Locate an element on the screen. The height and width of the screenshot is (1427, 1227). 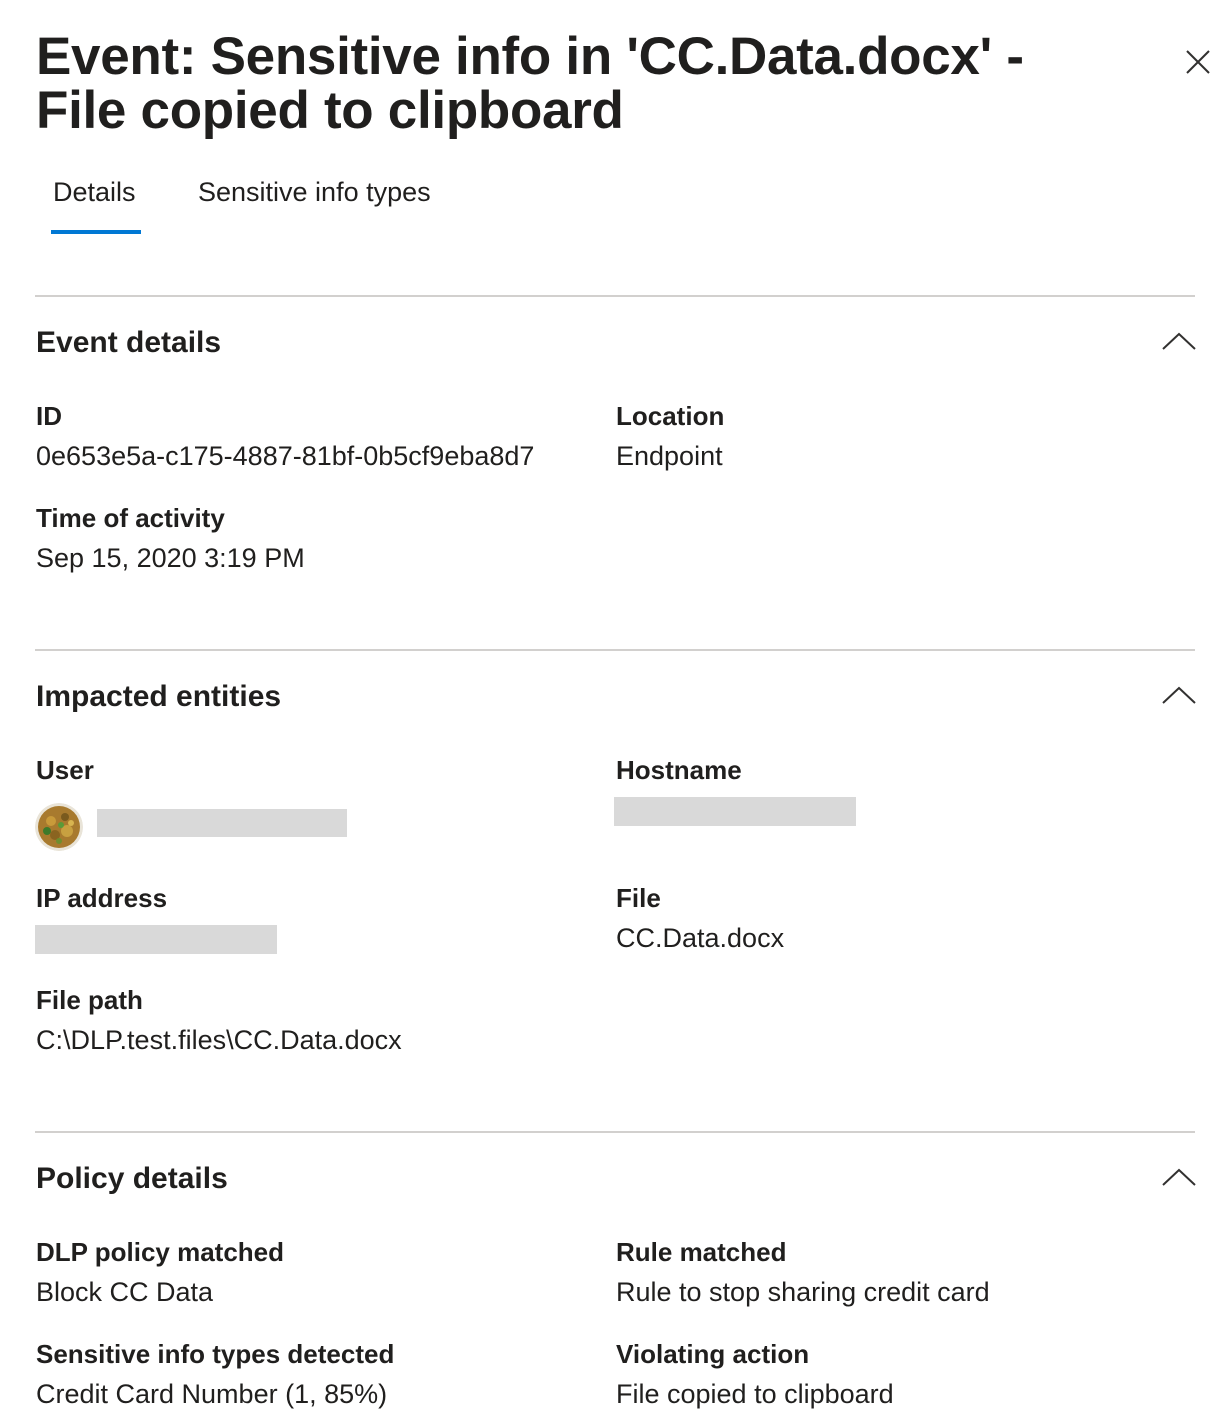
tab-bar: Details Sensitive info types is located at coordinates (336, 203).